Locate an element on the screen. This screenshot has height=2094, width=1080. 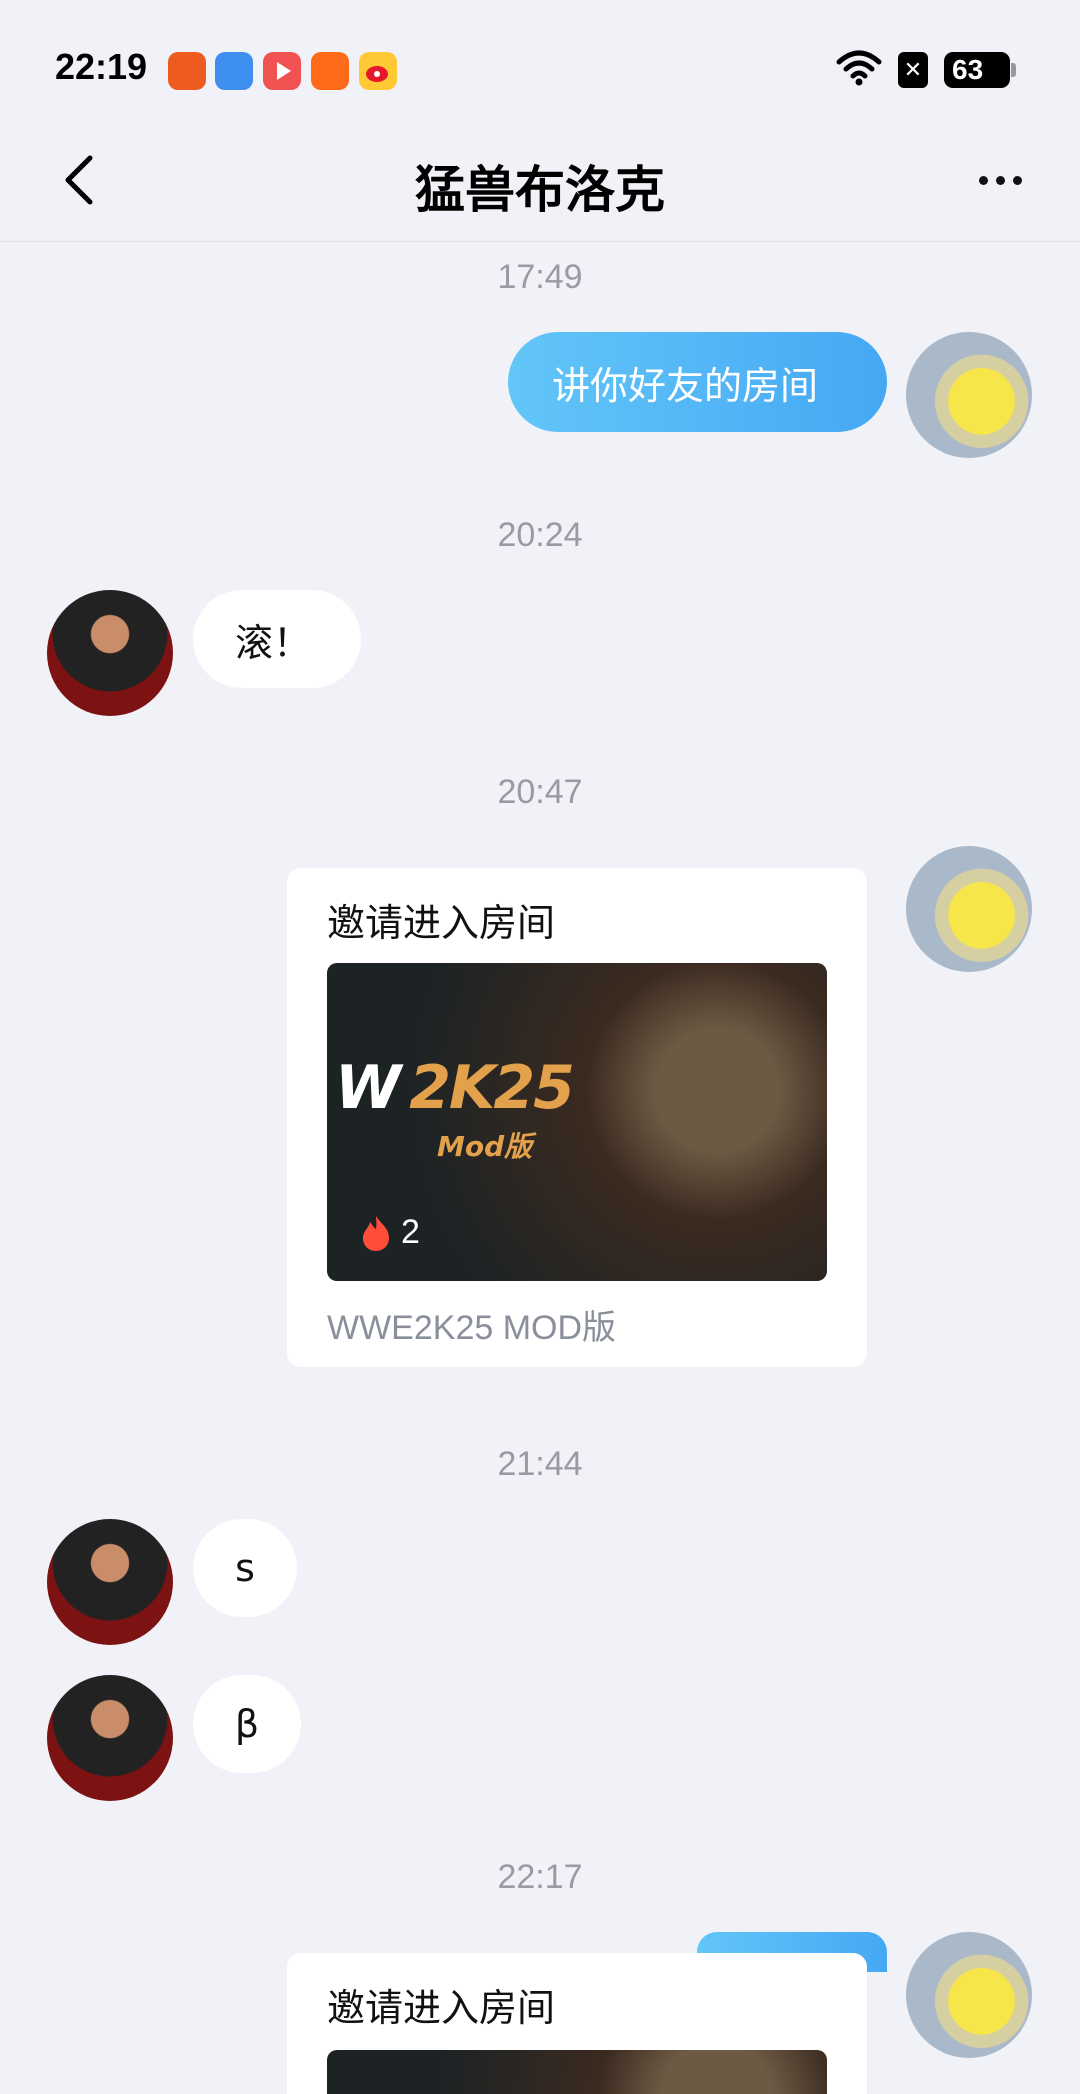
game-cover-image: W 2K25 Mod版 2 is located at coordinates (577, 1122).